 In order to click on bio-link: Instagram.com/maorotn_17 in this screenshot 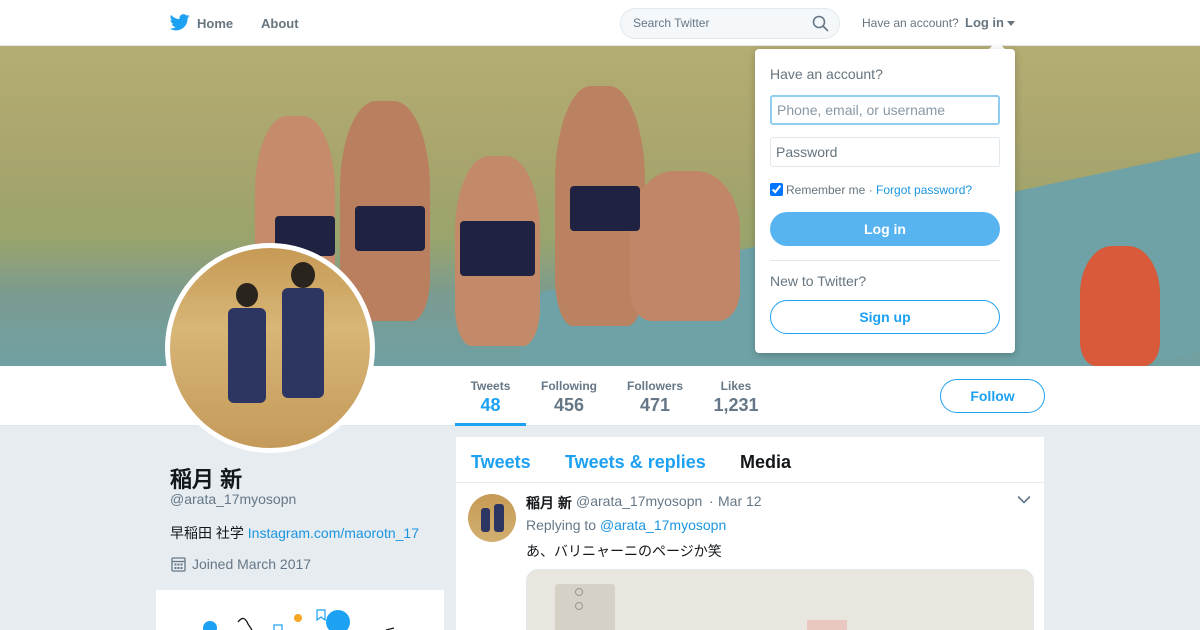, I will do `click(333, 533)`.